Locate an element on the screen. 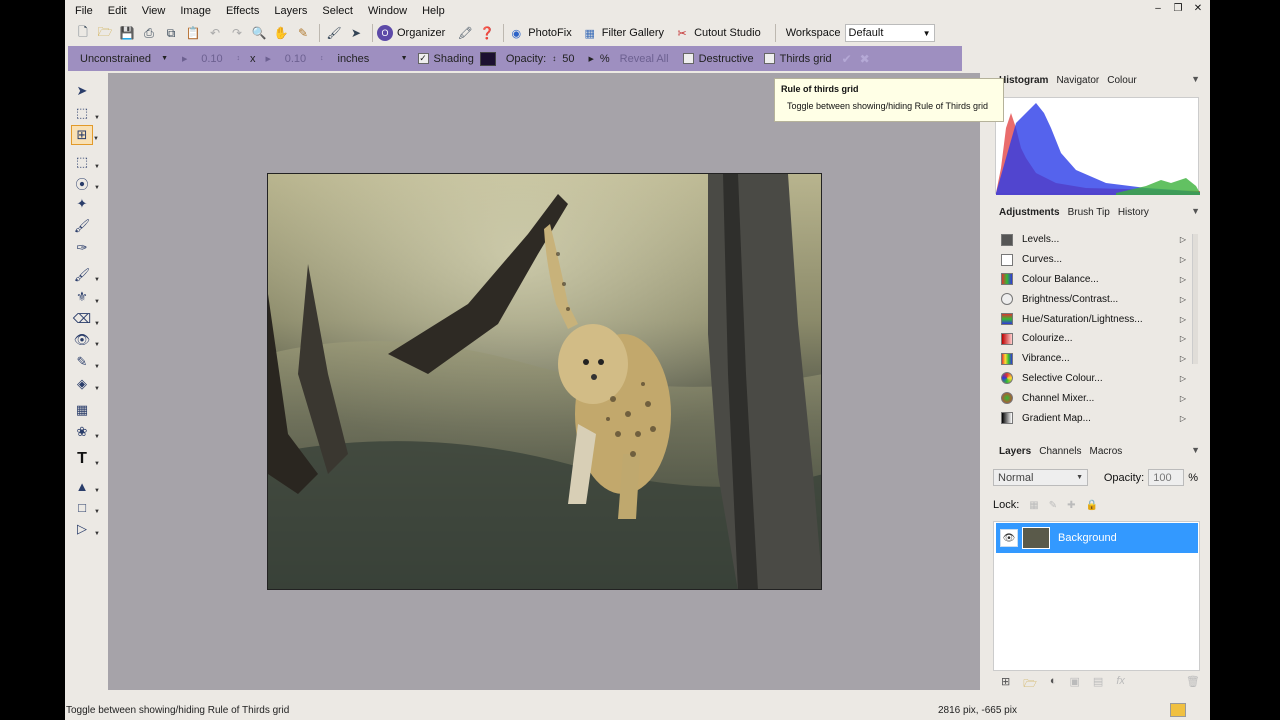 The width and height of the screenshot is (1280, 720). menu-image: Image is located at coordinates (195, 11).